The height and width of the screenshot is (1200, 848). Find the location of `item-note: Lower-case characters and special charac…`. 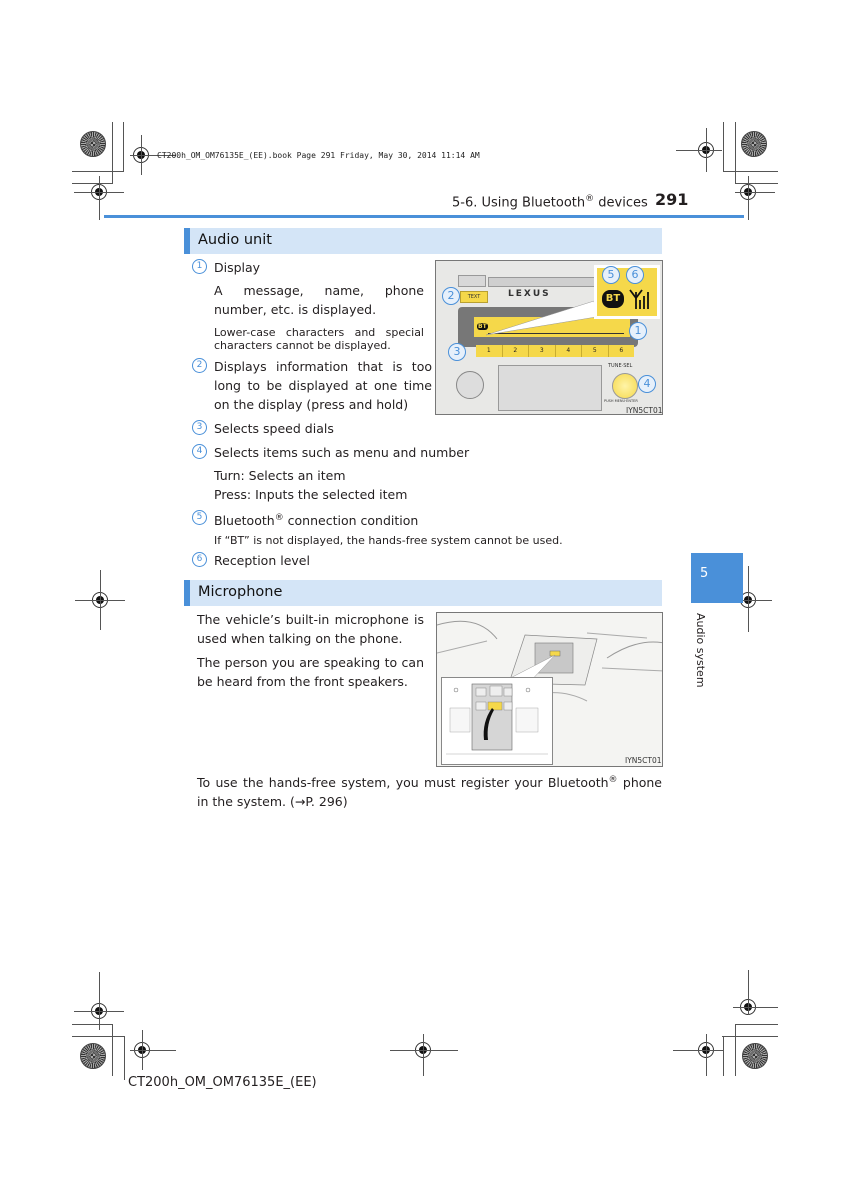

item-note: Lower-case characters and special charac… is located at coordinates (319, 339).